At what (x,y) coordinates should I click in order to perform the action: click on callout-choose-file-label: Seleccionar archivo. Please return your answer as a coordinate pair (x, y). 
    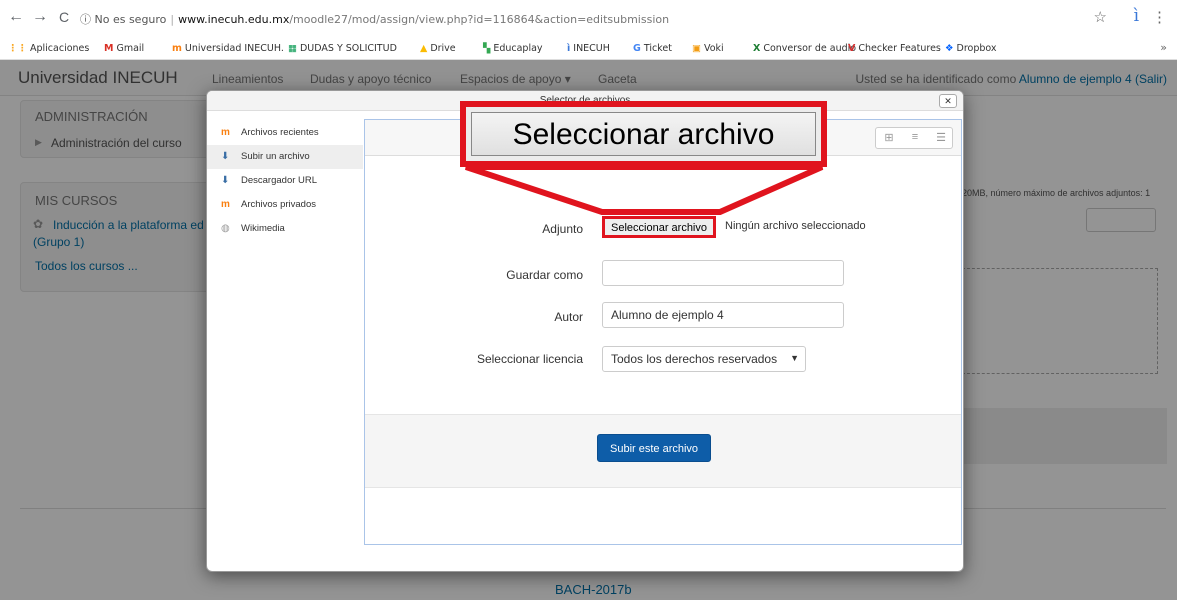
    Looking at the image, I should click on (643, 134).